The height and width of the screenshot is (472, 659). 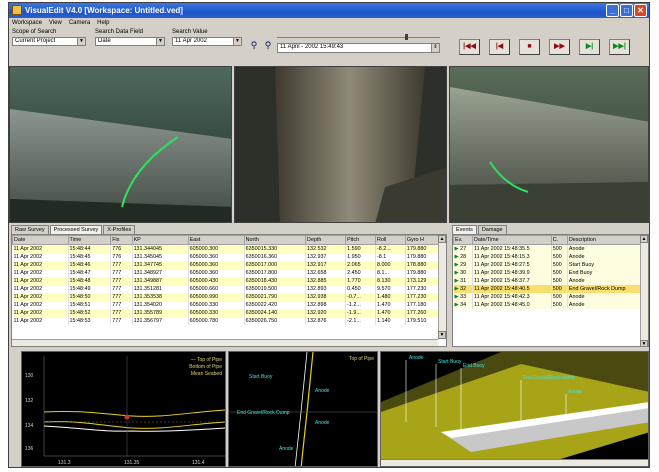 I want to click on column-header: Ev., so click(x=463, y=240).